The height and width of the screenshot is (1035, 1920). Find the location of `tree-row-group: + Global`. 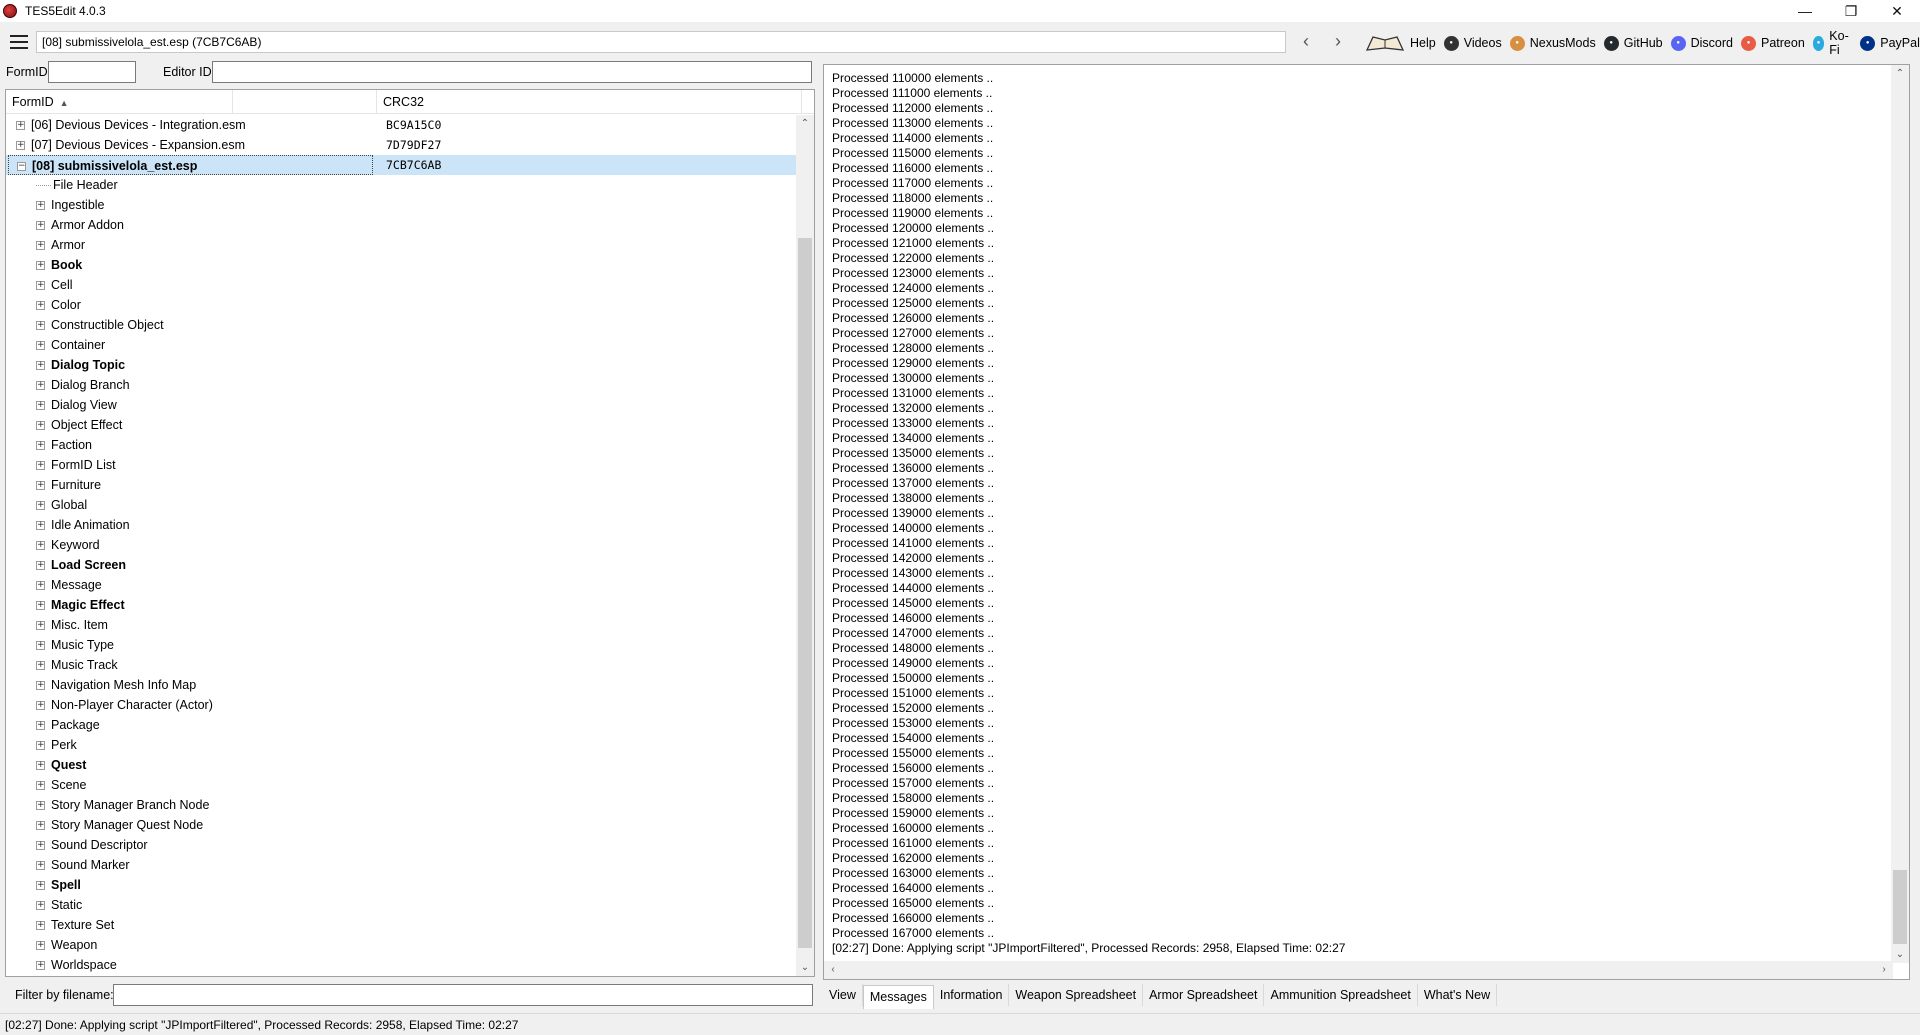

tree-row-group: + Global is located at coordinates (401, 505).